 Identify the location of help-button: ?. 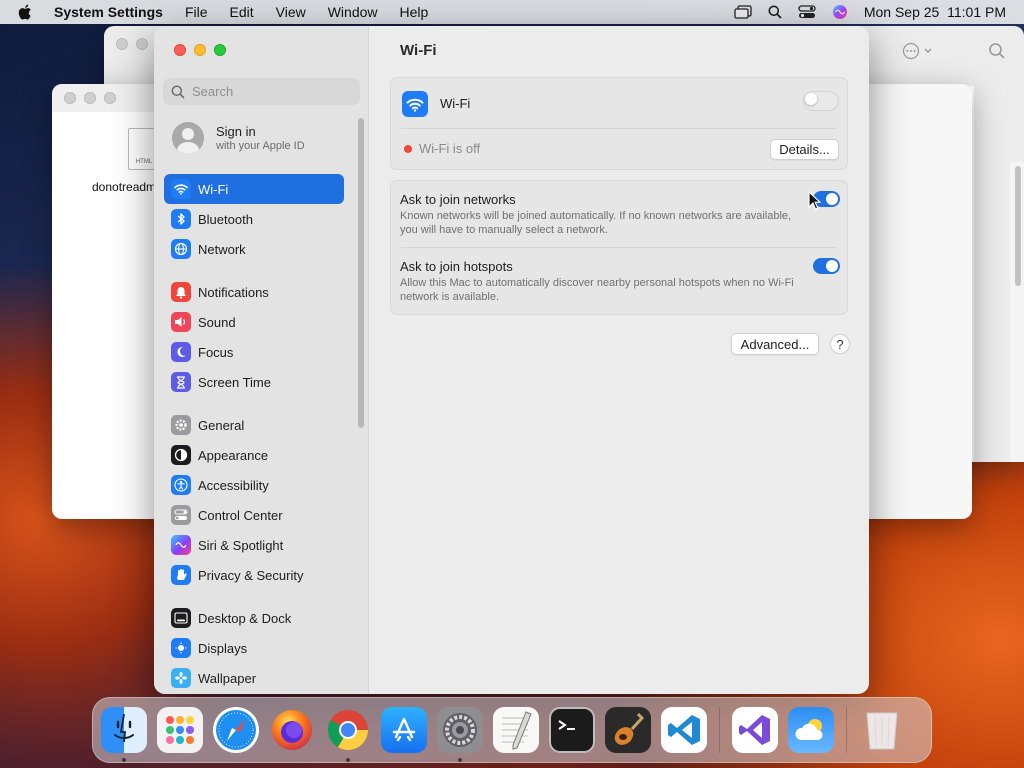
(840, 344).